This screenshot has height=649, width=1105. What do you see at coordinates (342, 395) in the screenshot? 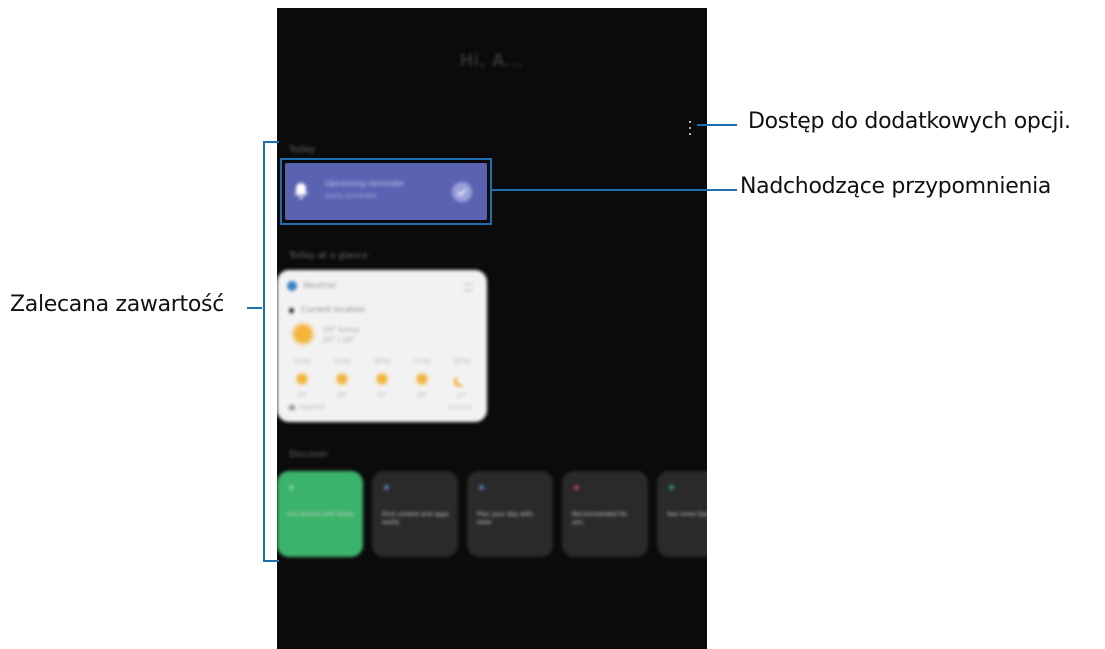
I see `forecast-temp: 24°` at bounding box center [342, 395].